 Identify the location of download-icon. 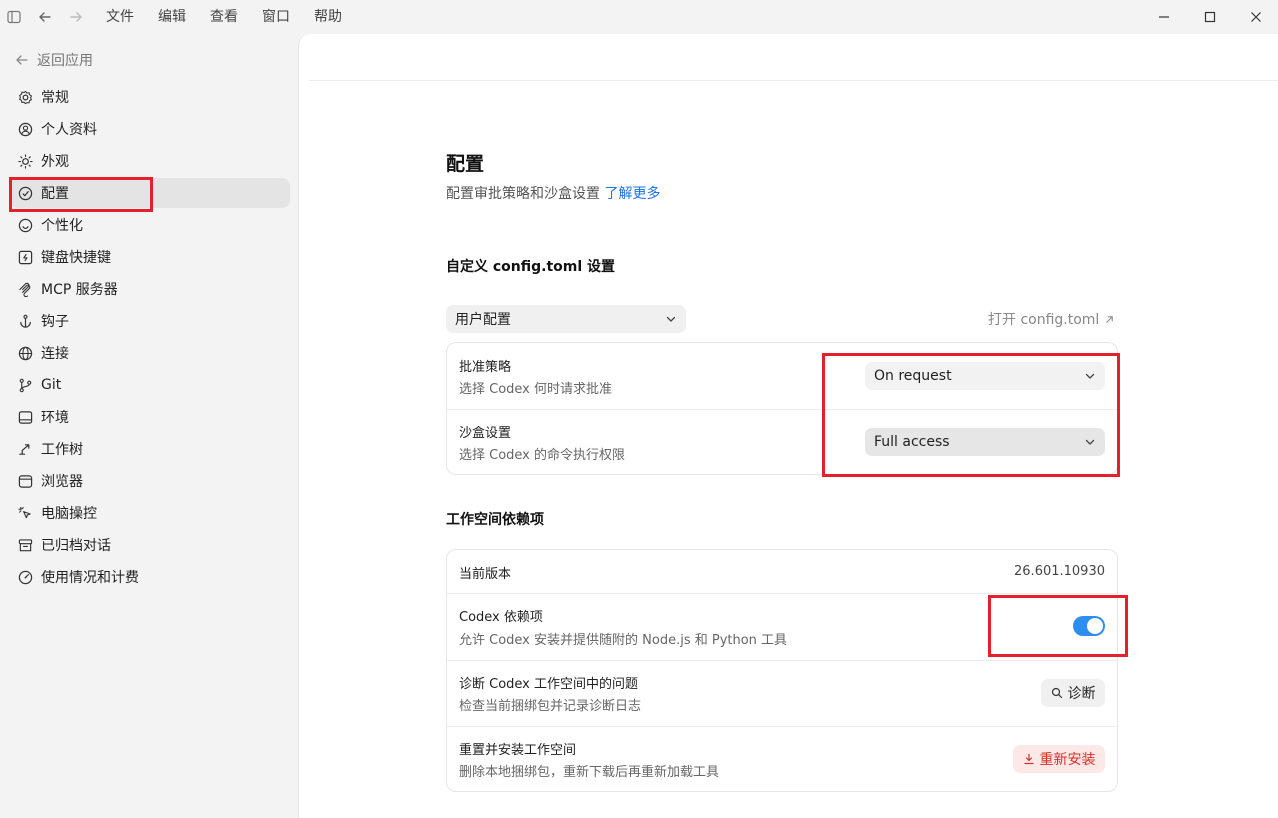
(1028, 759).